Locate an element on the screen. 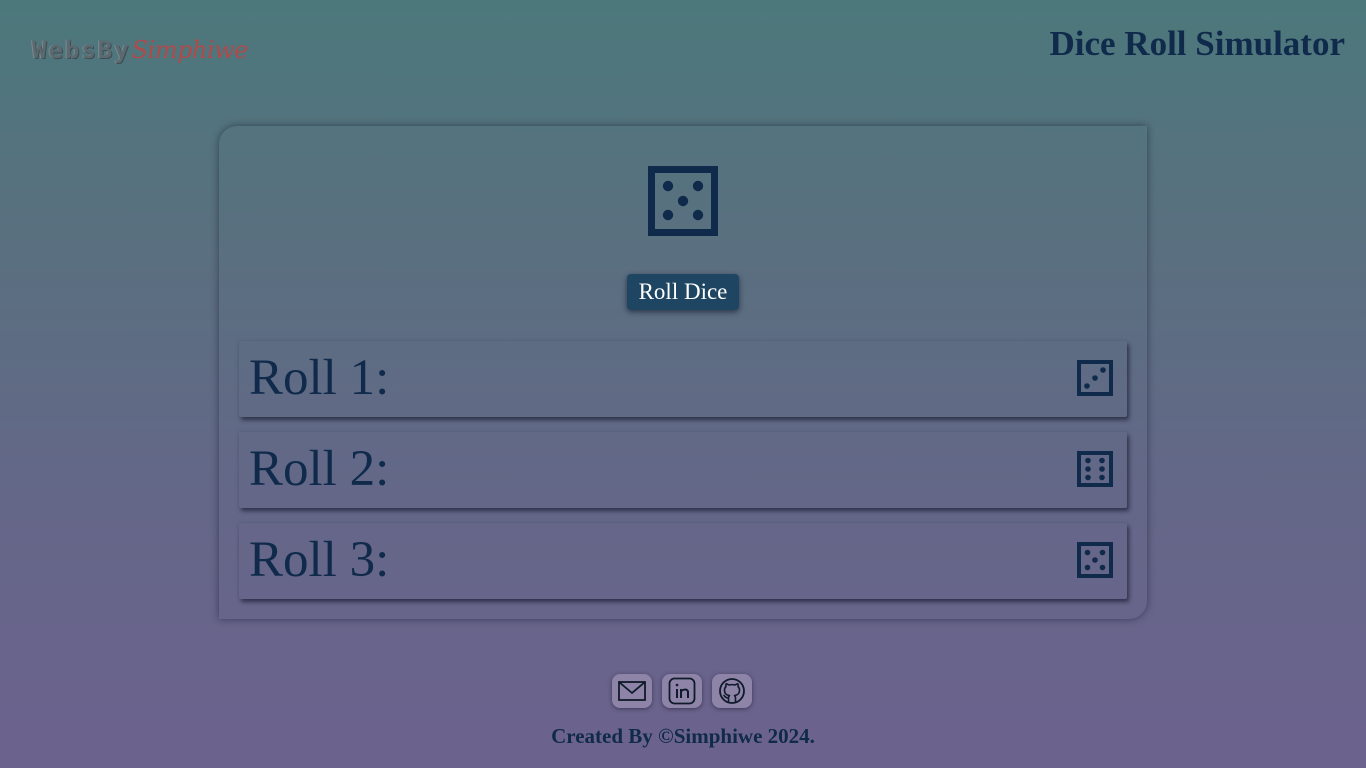 This screenshot has height=768, width=1366. logo-text-script: Simphiwe is located at coordinates (190, 50).